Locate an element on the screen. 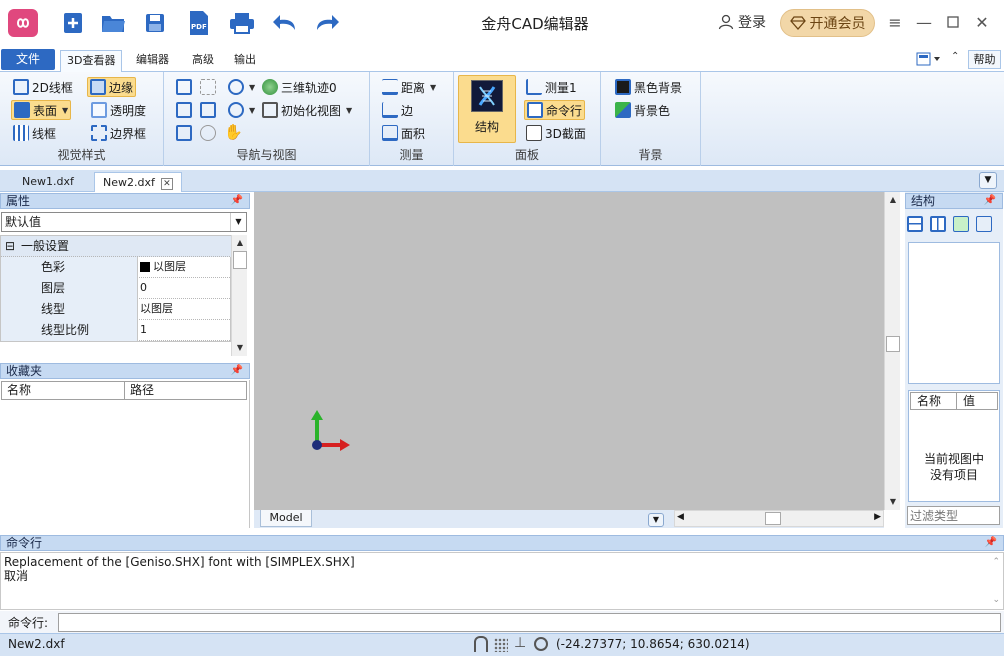 This screenshot has width=1004, height=656. model-tab: Model is located at coordinates (286, 518).